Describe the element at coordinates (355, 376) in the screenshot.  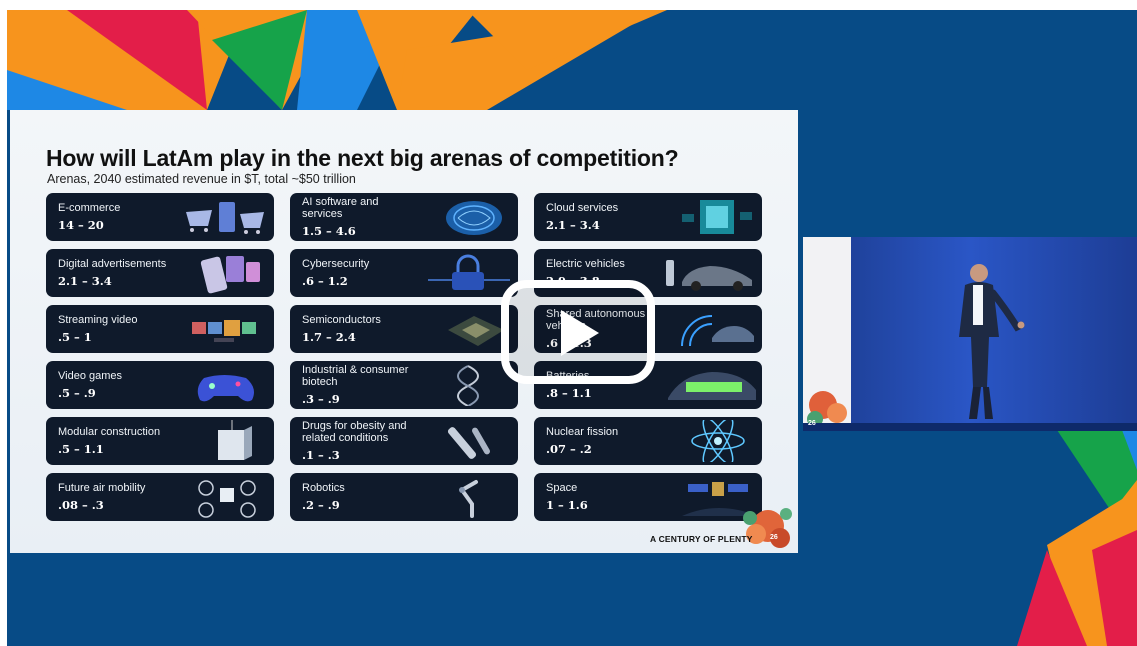
I see `card-label: Industrial & consumer biotech` at that location.